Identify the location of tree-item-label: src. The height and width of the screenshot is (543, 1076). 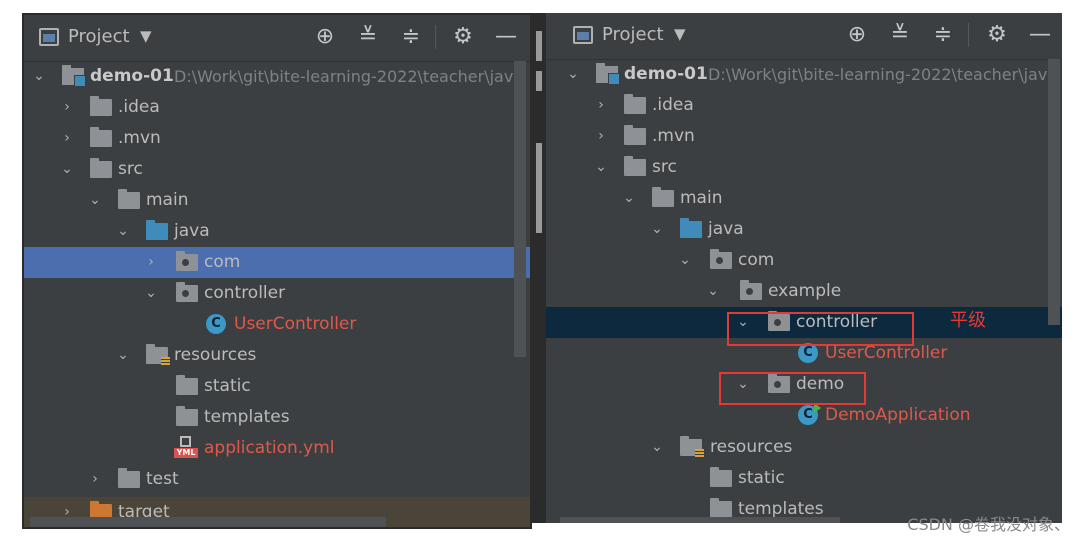
(130, 169).